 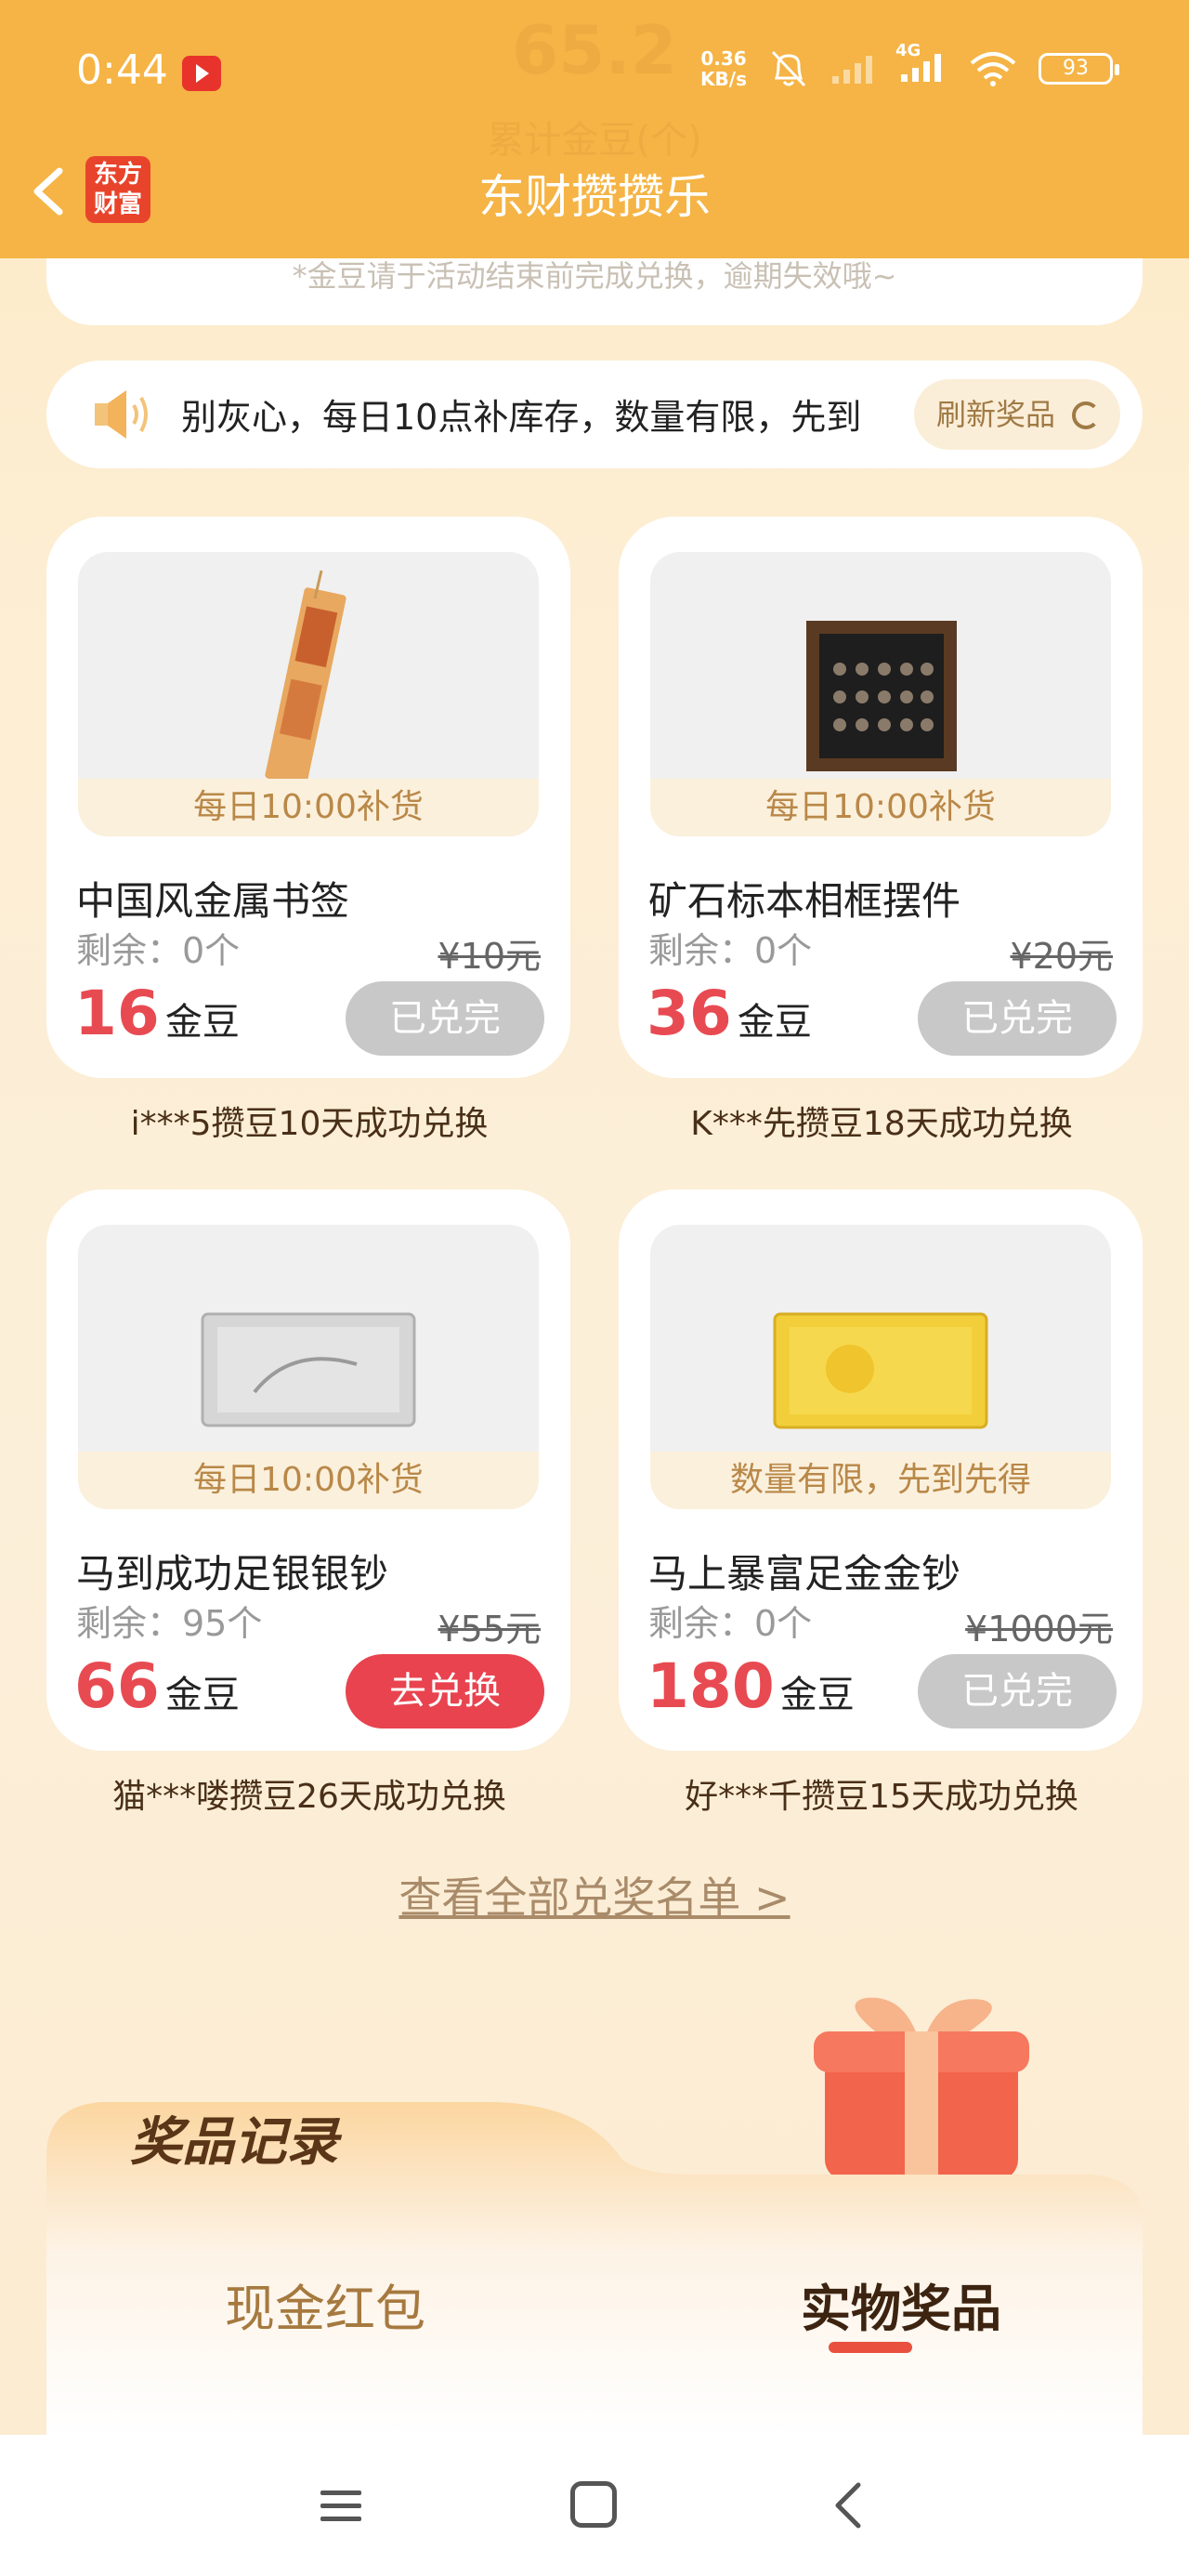 I want to click on active-tab-indicator, so click(x=870, y=2347).